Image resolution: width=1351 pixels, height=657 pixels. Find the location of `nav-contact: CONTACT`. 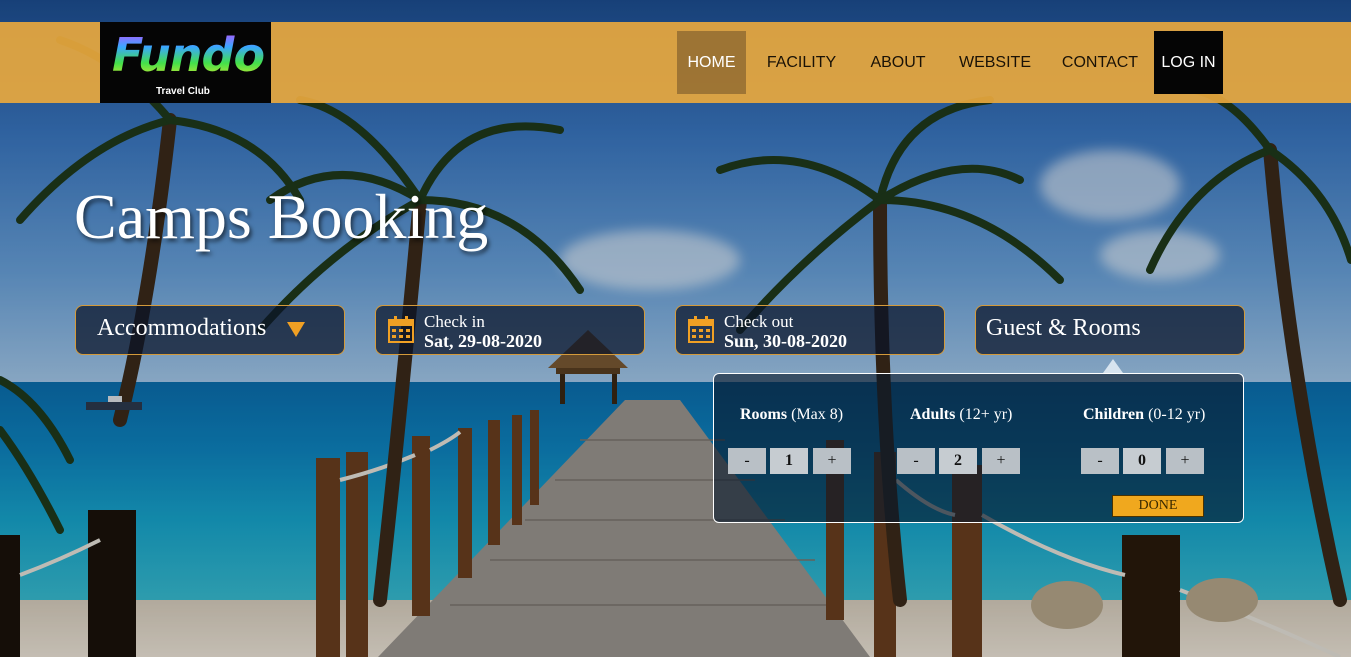

nav-contact: CONTACT is located at coordinates (1100, 62).